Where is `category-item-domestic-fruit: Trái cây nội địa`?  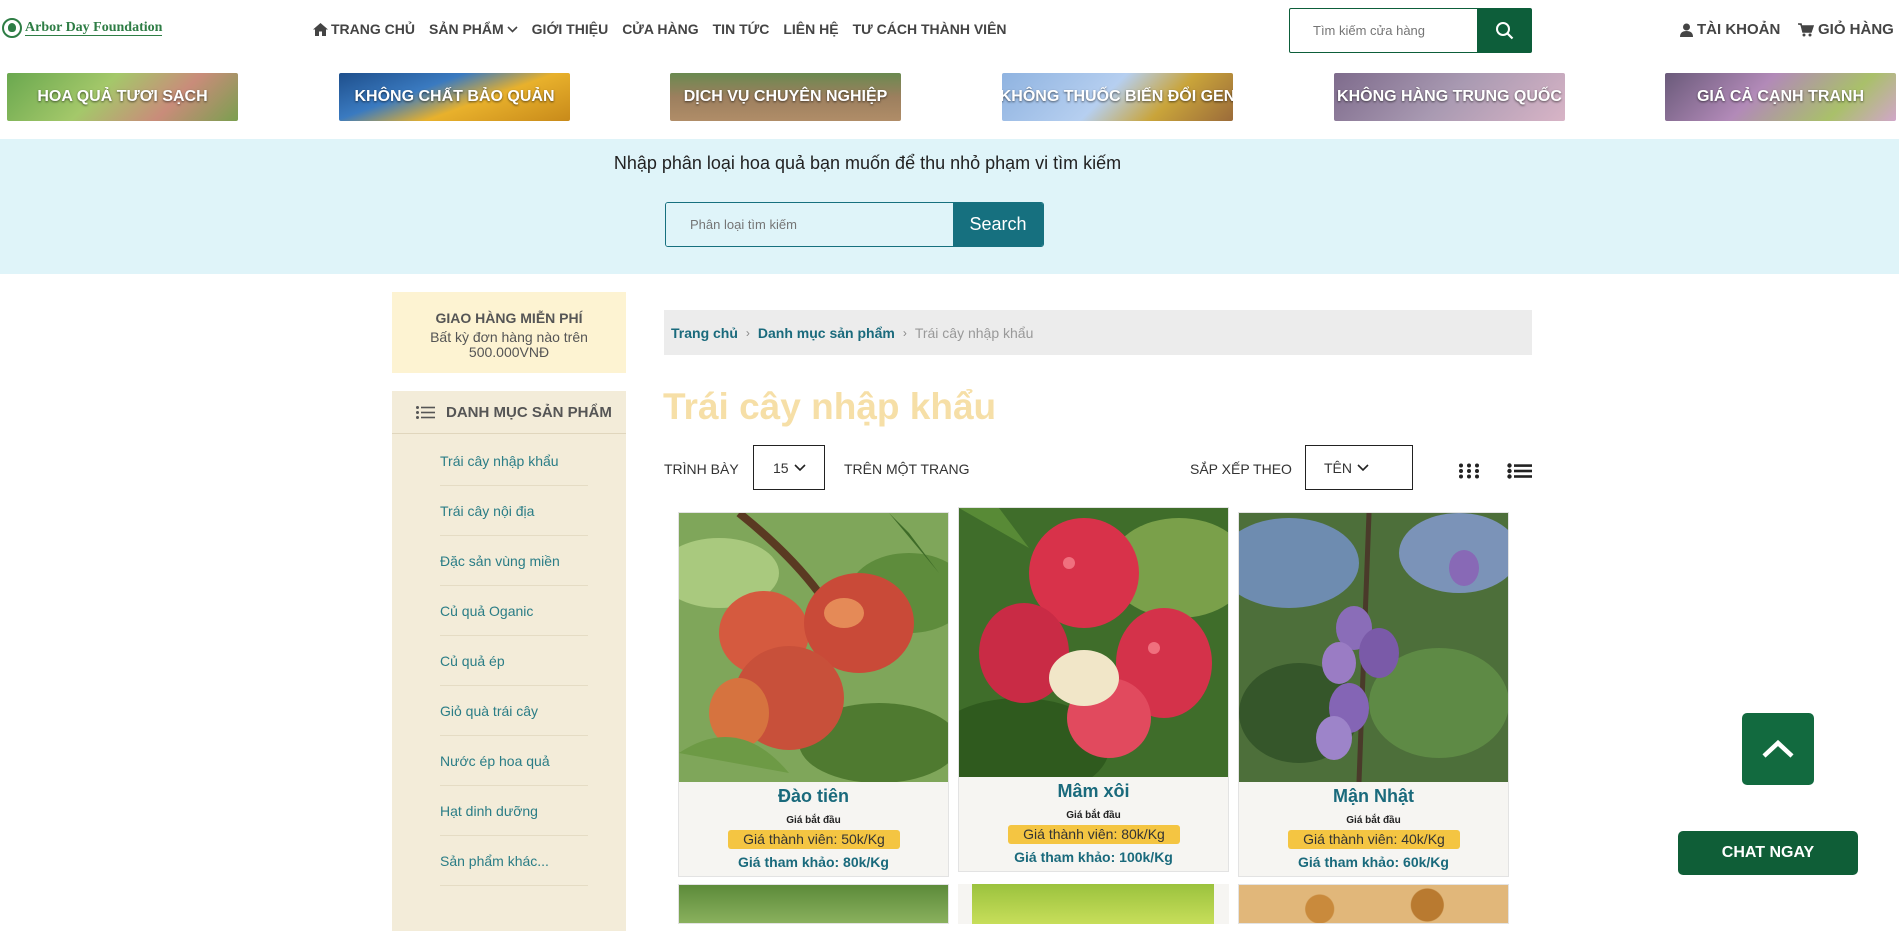
category-item-domestic-fruit: Trái cây nội địa is located at coordinates (514, 511).